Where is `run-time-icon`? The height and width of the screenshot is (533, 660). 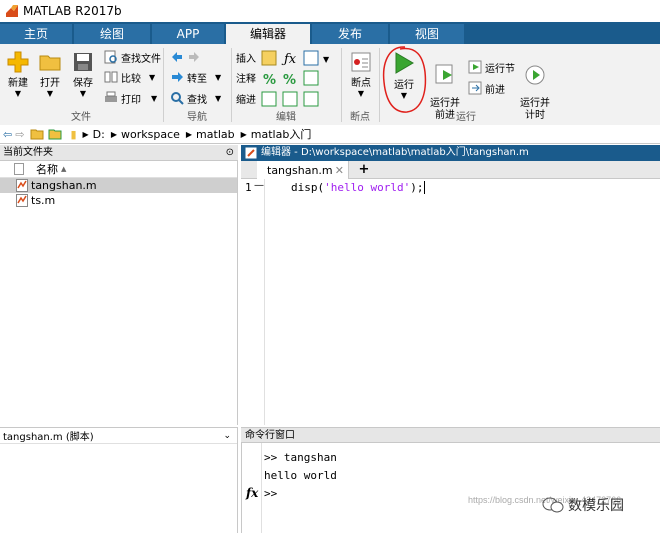 run-time-icon is located at coordinates (535, 74).